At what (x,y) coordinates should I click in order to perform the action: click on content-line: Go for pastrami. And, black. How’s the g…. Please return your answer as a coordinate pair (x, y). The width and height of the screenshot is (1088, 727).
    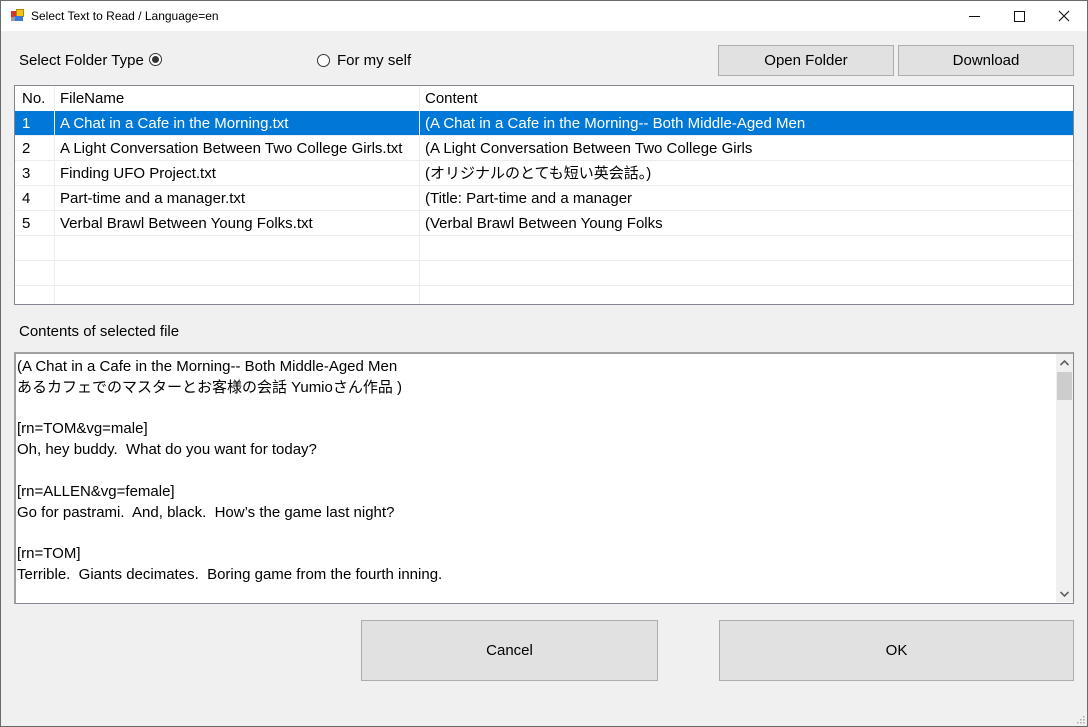
    Looking at the image, I should click on (206, 512).